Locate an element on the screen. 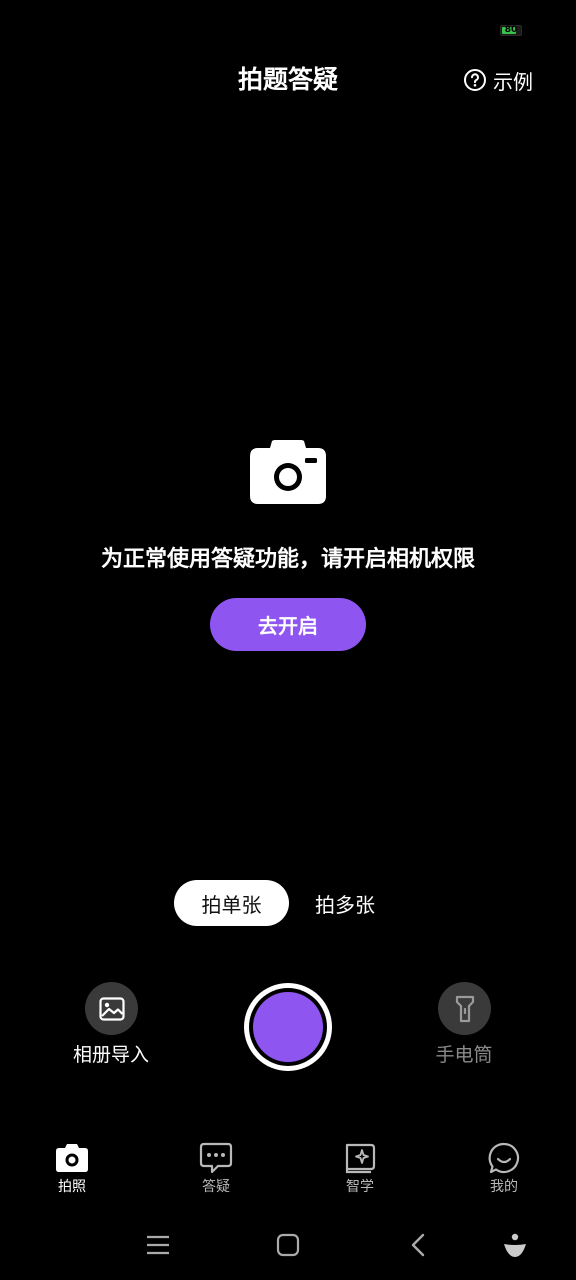  tab-qa: 答疑 is located at coordinates (216, 1172).